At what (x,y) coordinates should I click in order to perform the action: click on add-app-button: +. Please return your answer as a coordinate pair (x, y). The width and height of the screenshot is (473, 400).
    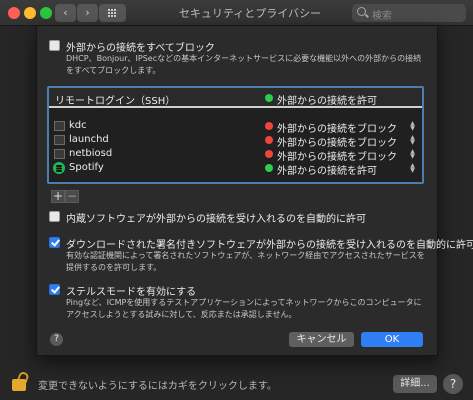
    Looking at the image, I should click on (58, 196).